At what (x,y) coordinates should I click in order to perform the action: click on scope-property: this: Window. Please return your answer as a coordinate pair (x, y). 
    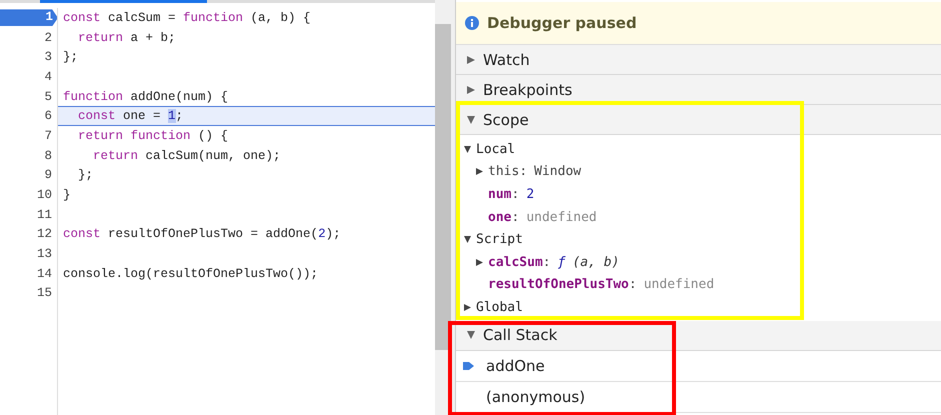
    Looking at the image, I should click on (698, 172).